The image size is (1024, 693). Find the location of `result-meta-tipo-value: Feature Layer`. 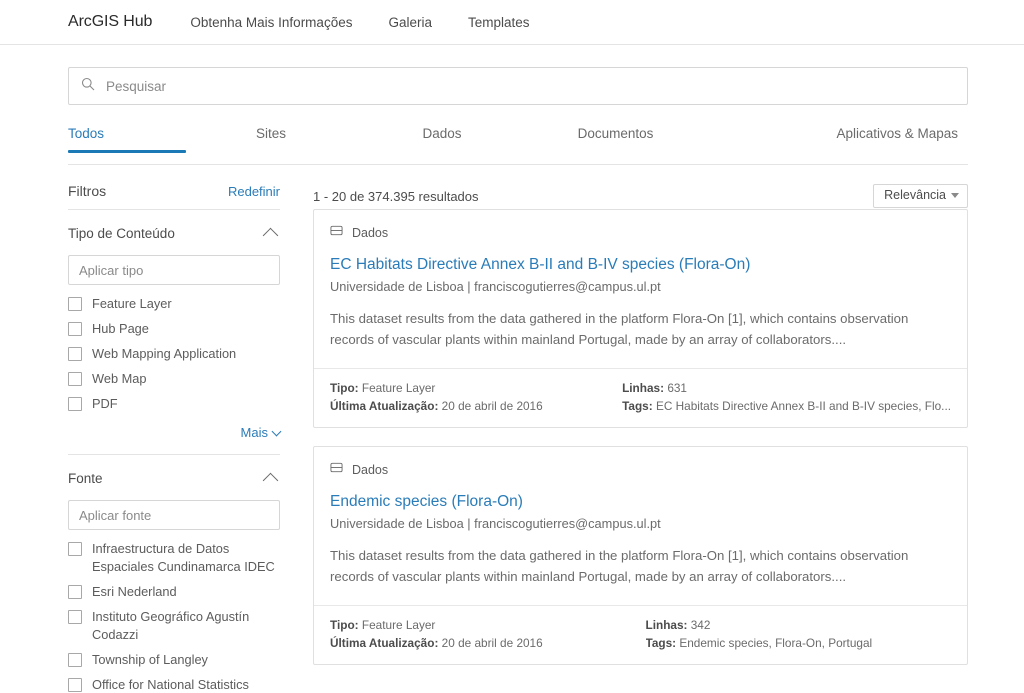

result-meta-tipo-value: Feature Layer is located at coordinates (398, 388).